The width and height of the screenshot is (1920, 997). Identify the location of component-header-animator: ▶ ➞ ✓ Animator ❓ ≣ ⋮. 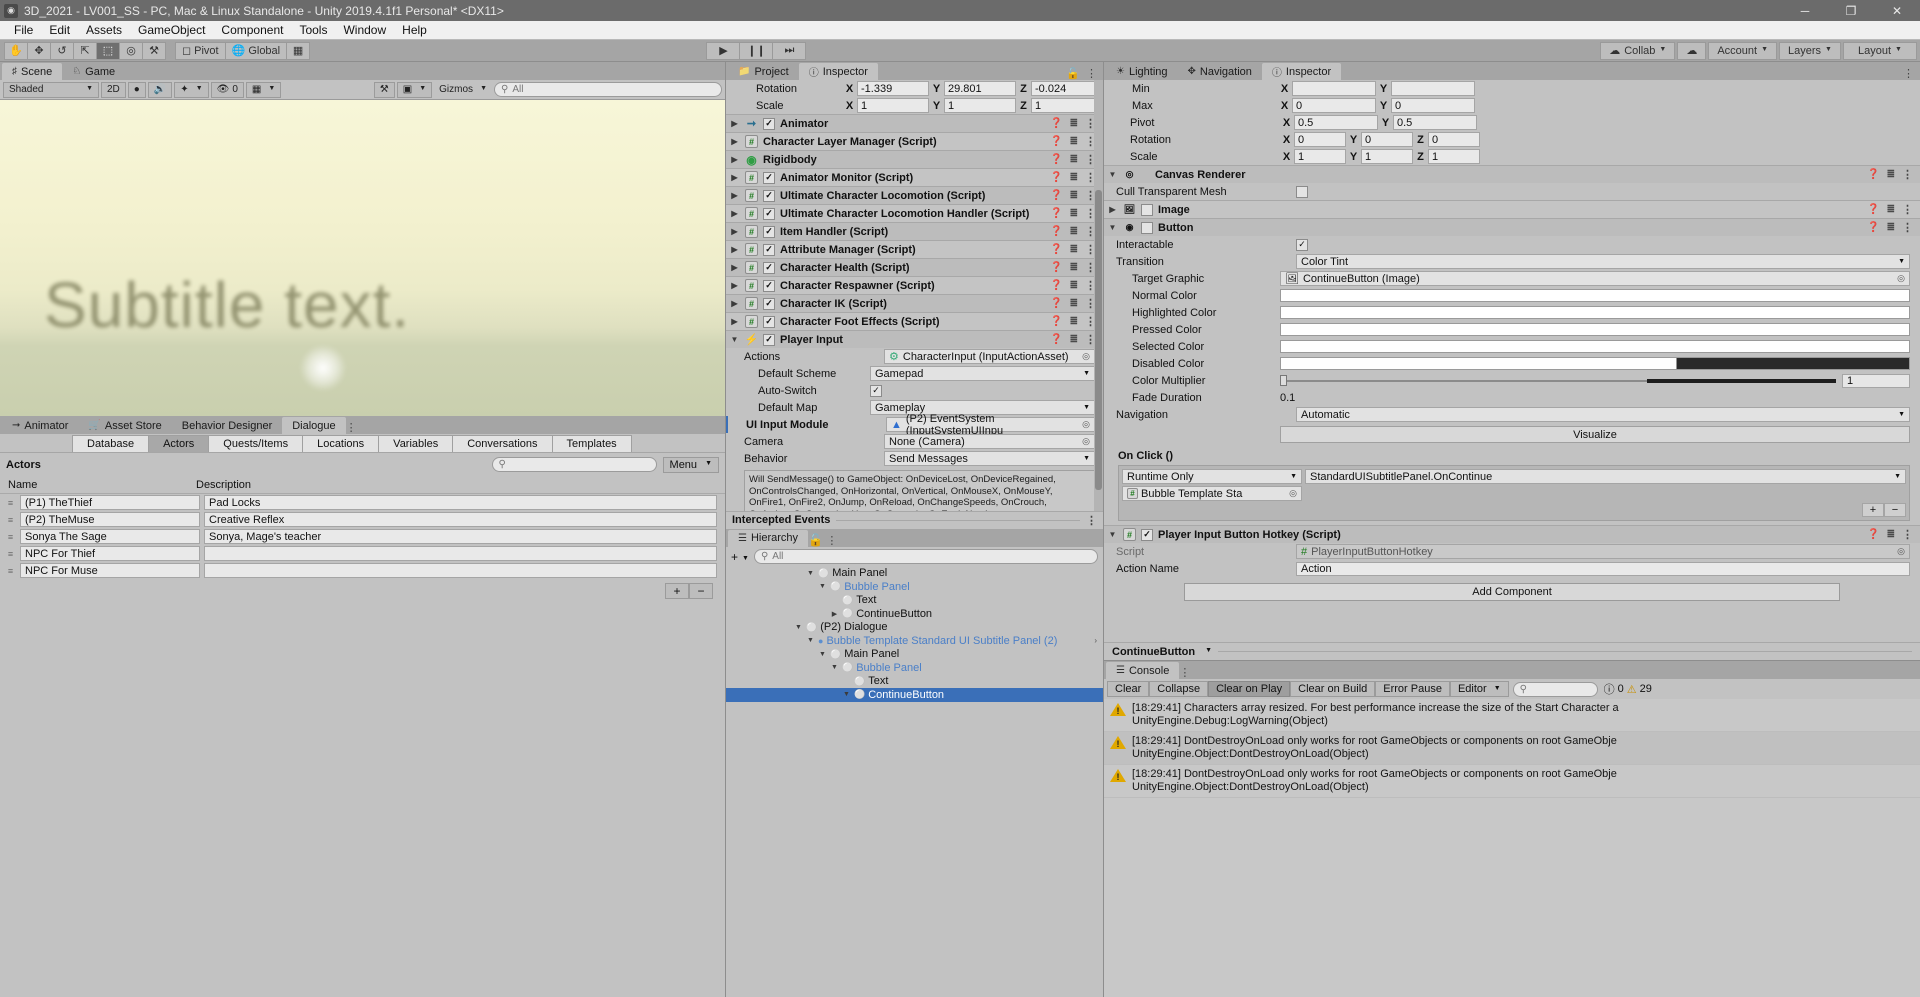
(914, 123).